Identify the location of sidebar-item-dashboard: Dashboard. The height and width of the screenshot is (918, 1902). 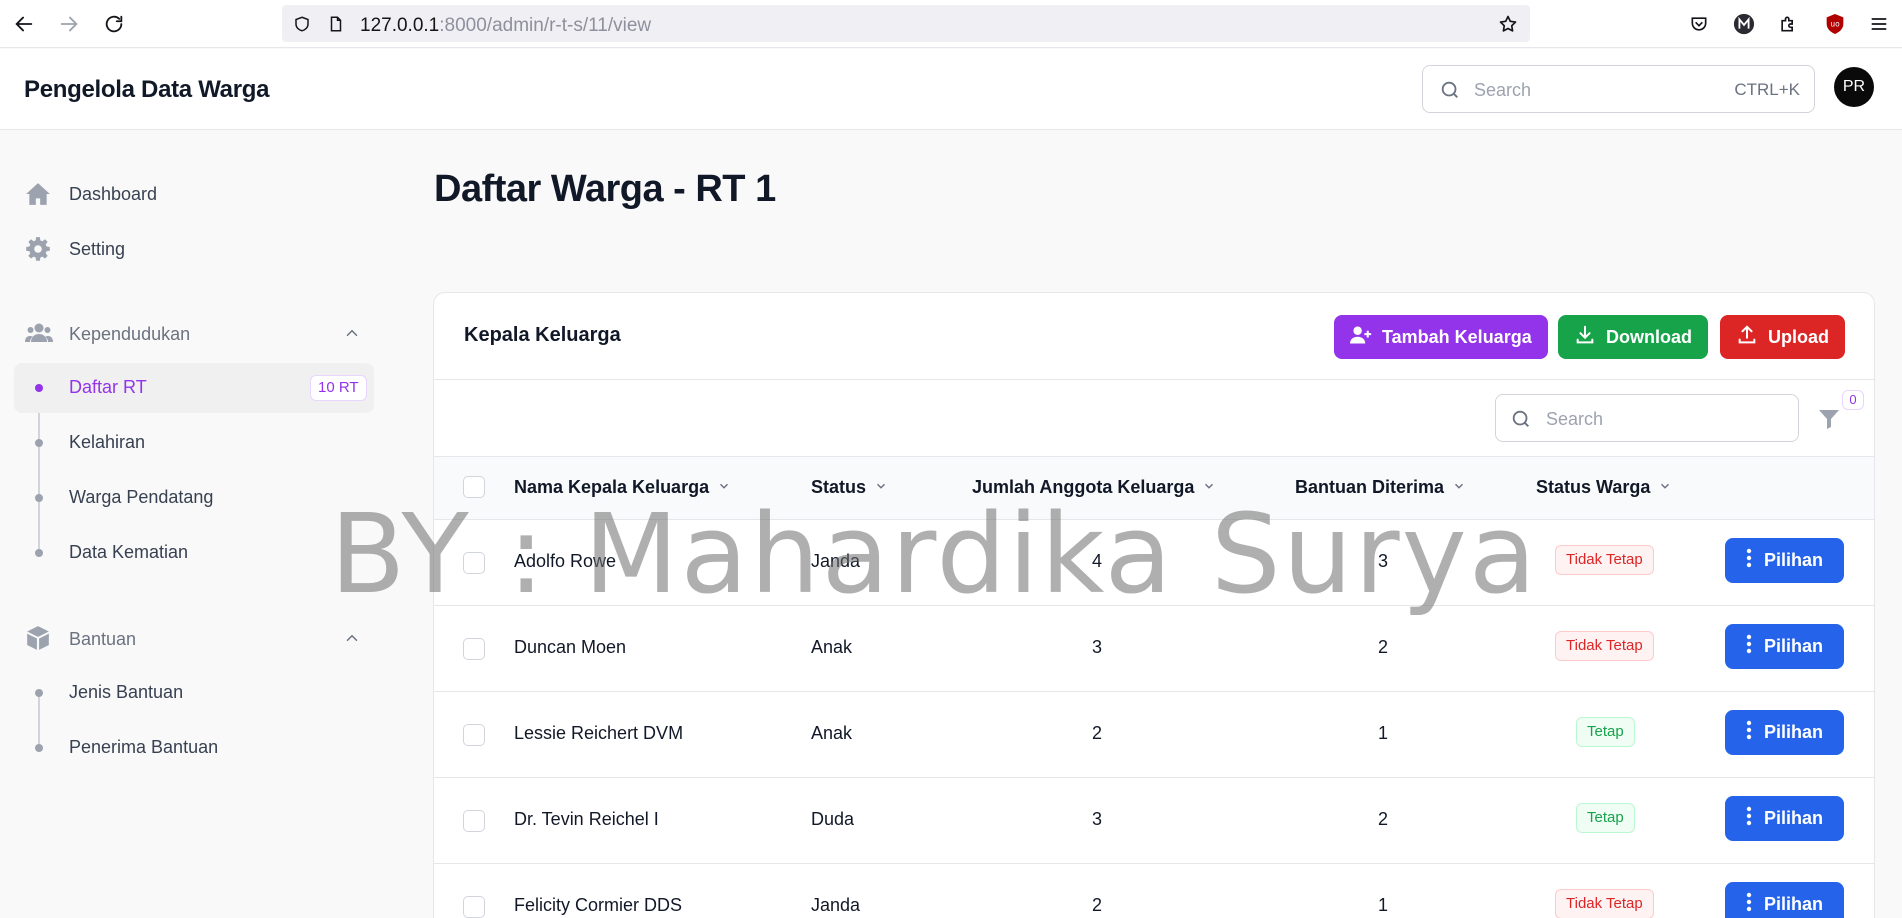
(194, 194).